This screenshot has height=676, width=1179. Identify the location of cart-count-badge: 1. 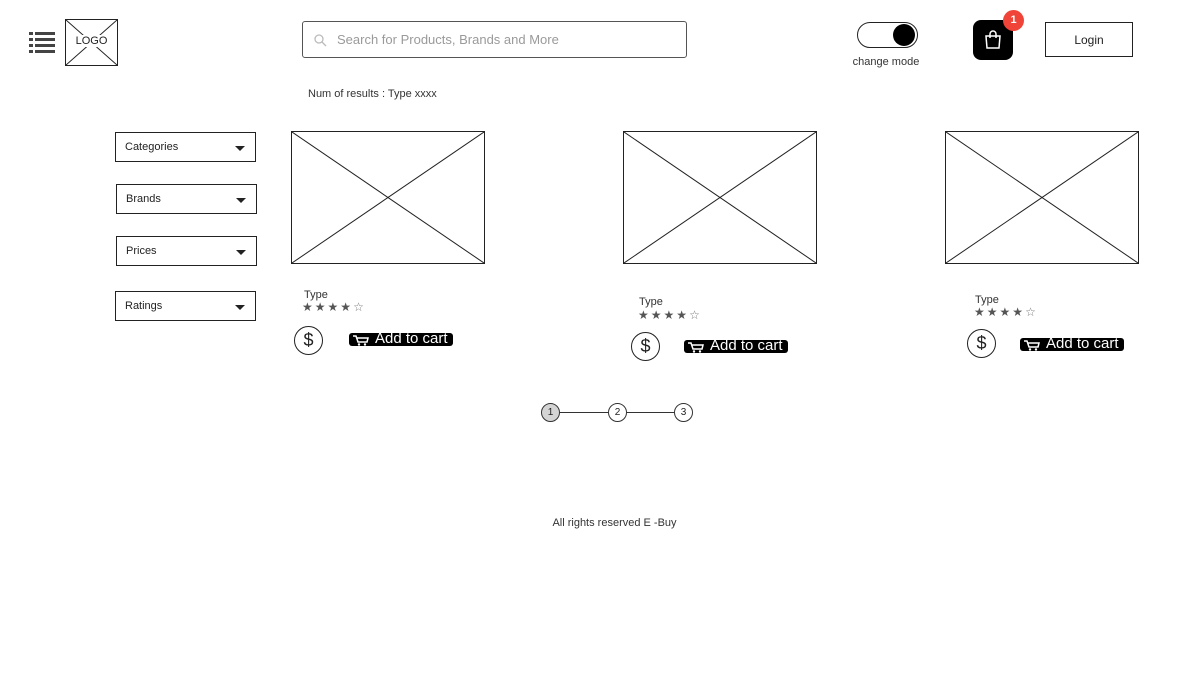
(1013, 20).